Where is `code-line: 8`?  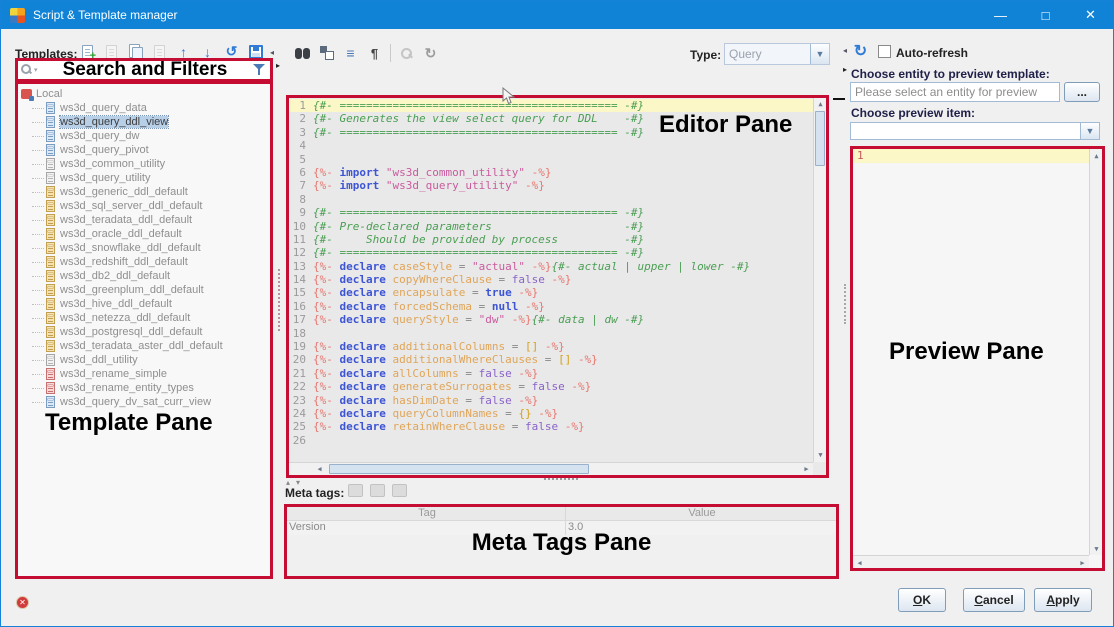
code-line: 8 is located at coordinates (302, 199).